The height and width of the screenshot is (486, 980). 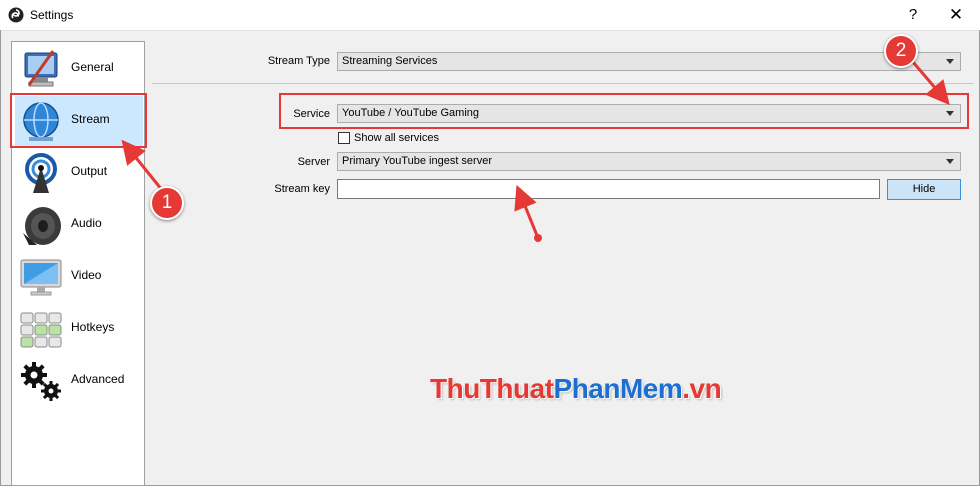 I want to click on sidebar-item-general: General, so click(x=79, y=69).